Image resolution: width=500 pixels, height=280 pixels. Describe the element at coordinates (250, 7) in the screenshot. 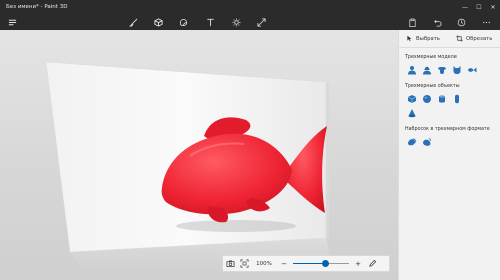

I see `title-bar: Без имени* - Paint 3D — ☐ ✕` at that location.